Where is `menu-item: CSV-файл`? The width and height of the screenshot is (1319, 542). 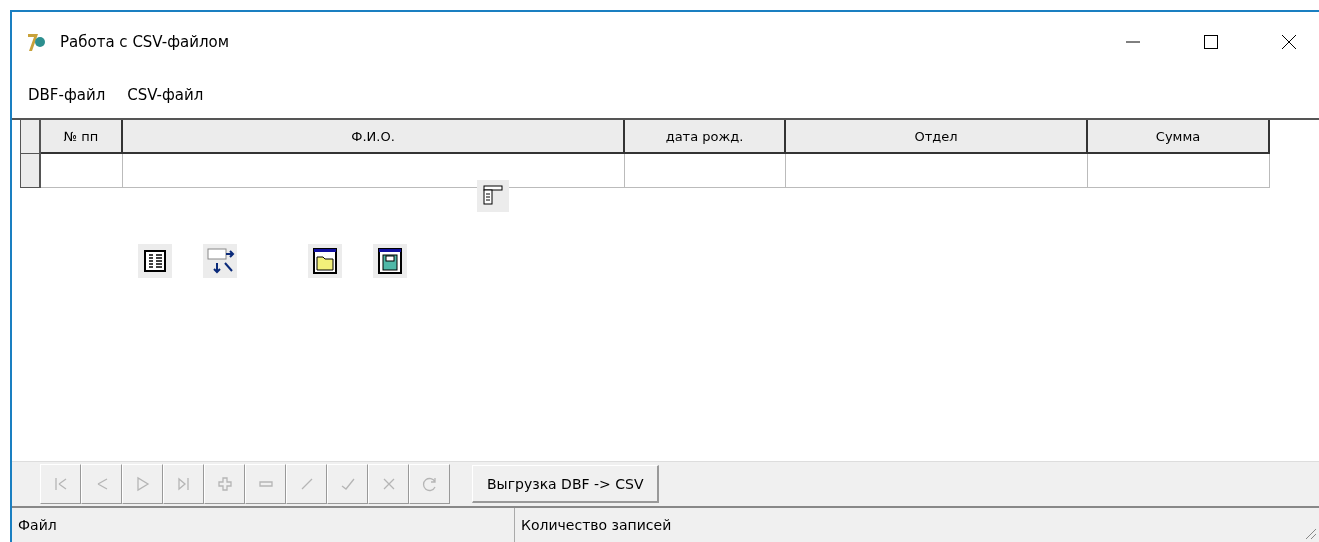
menu-item: CSV-файл is located at coordinates (165, 95).